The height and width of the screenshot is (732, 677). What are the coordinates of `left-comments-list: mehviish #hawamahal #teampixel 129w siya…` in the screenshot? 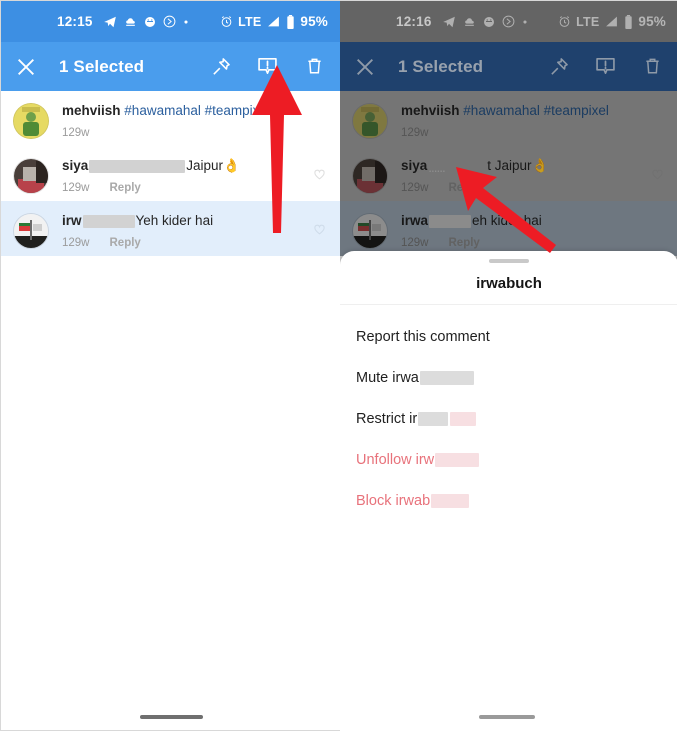 It's located at (170, 173).